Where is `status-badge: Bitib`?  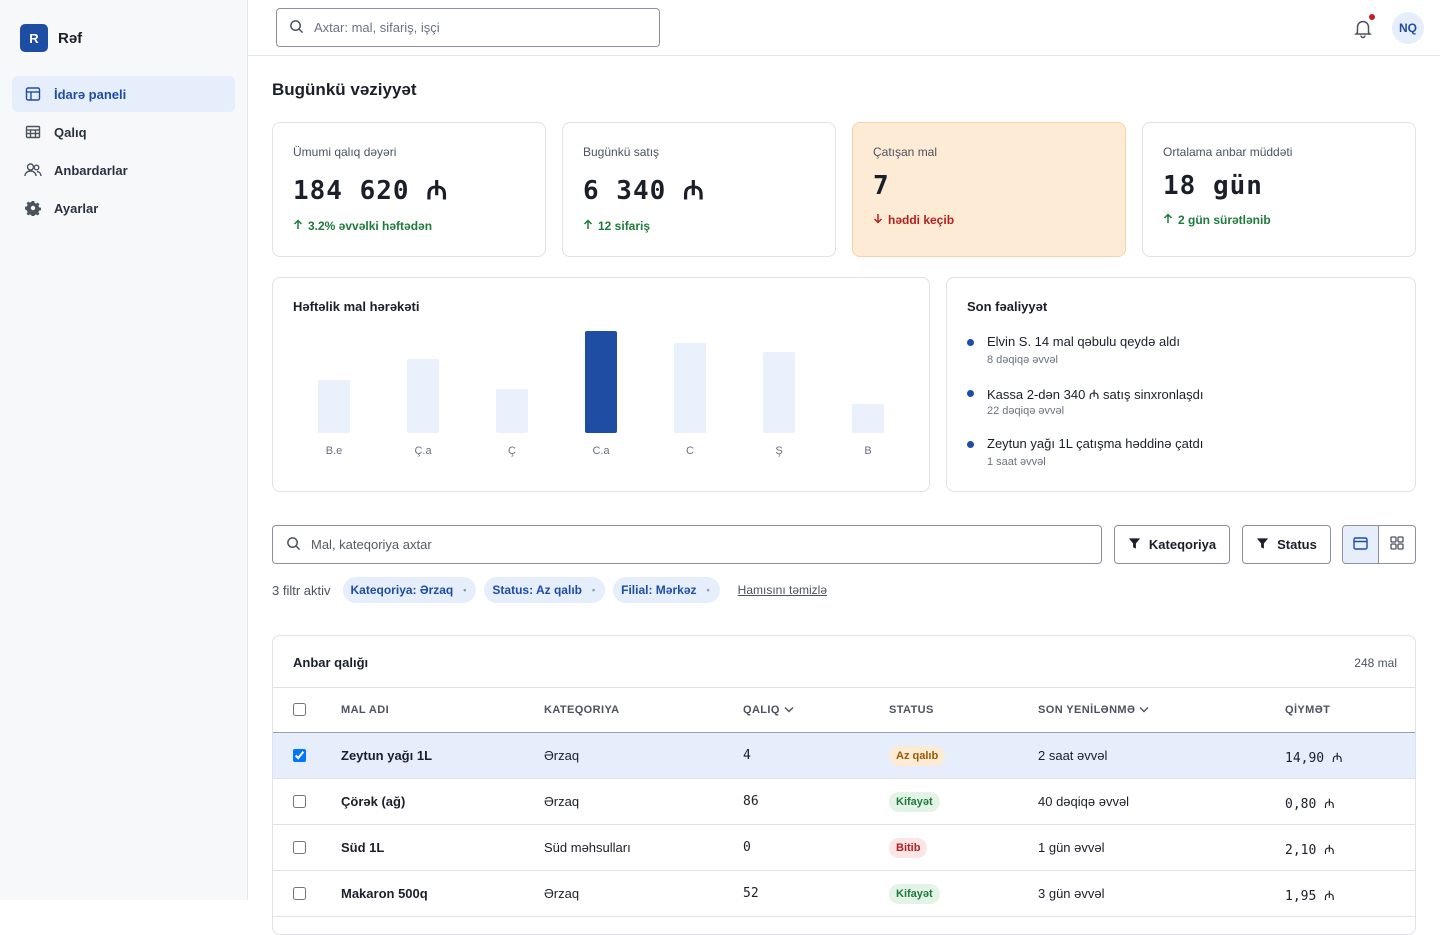
status-badge: Bitib is located at coordinates (908, 848).